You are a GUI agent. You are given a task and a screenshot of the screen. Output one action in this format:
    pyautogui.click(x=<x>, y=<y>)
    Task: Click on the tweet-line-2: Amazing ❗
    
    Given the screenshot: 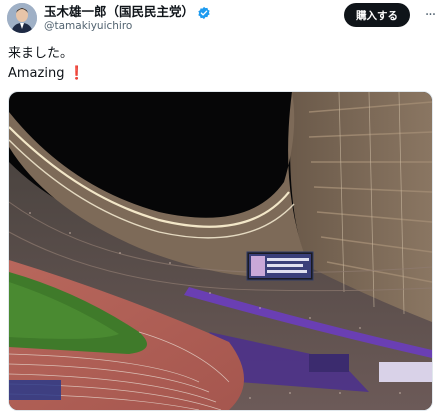 What is the action you would take?
    pyautogui.click(x=46, y=74)
    